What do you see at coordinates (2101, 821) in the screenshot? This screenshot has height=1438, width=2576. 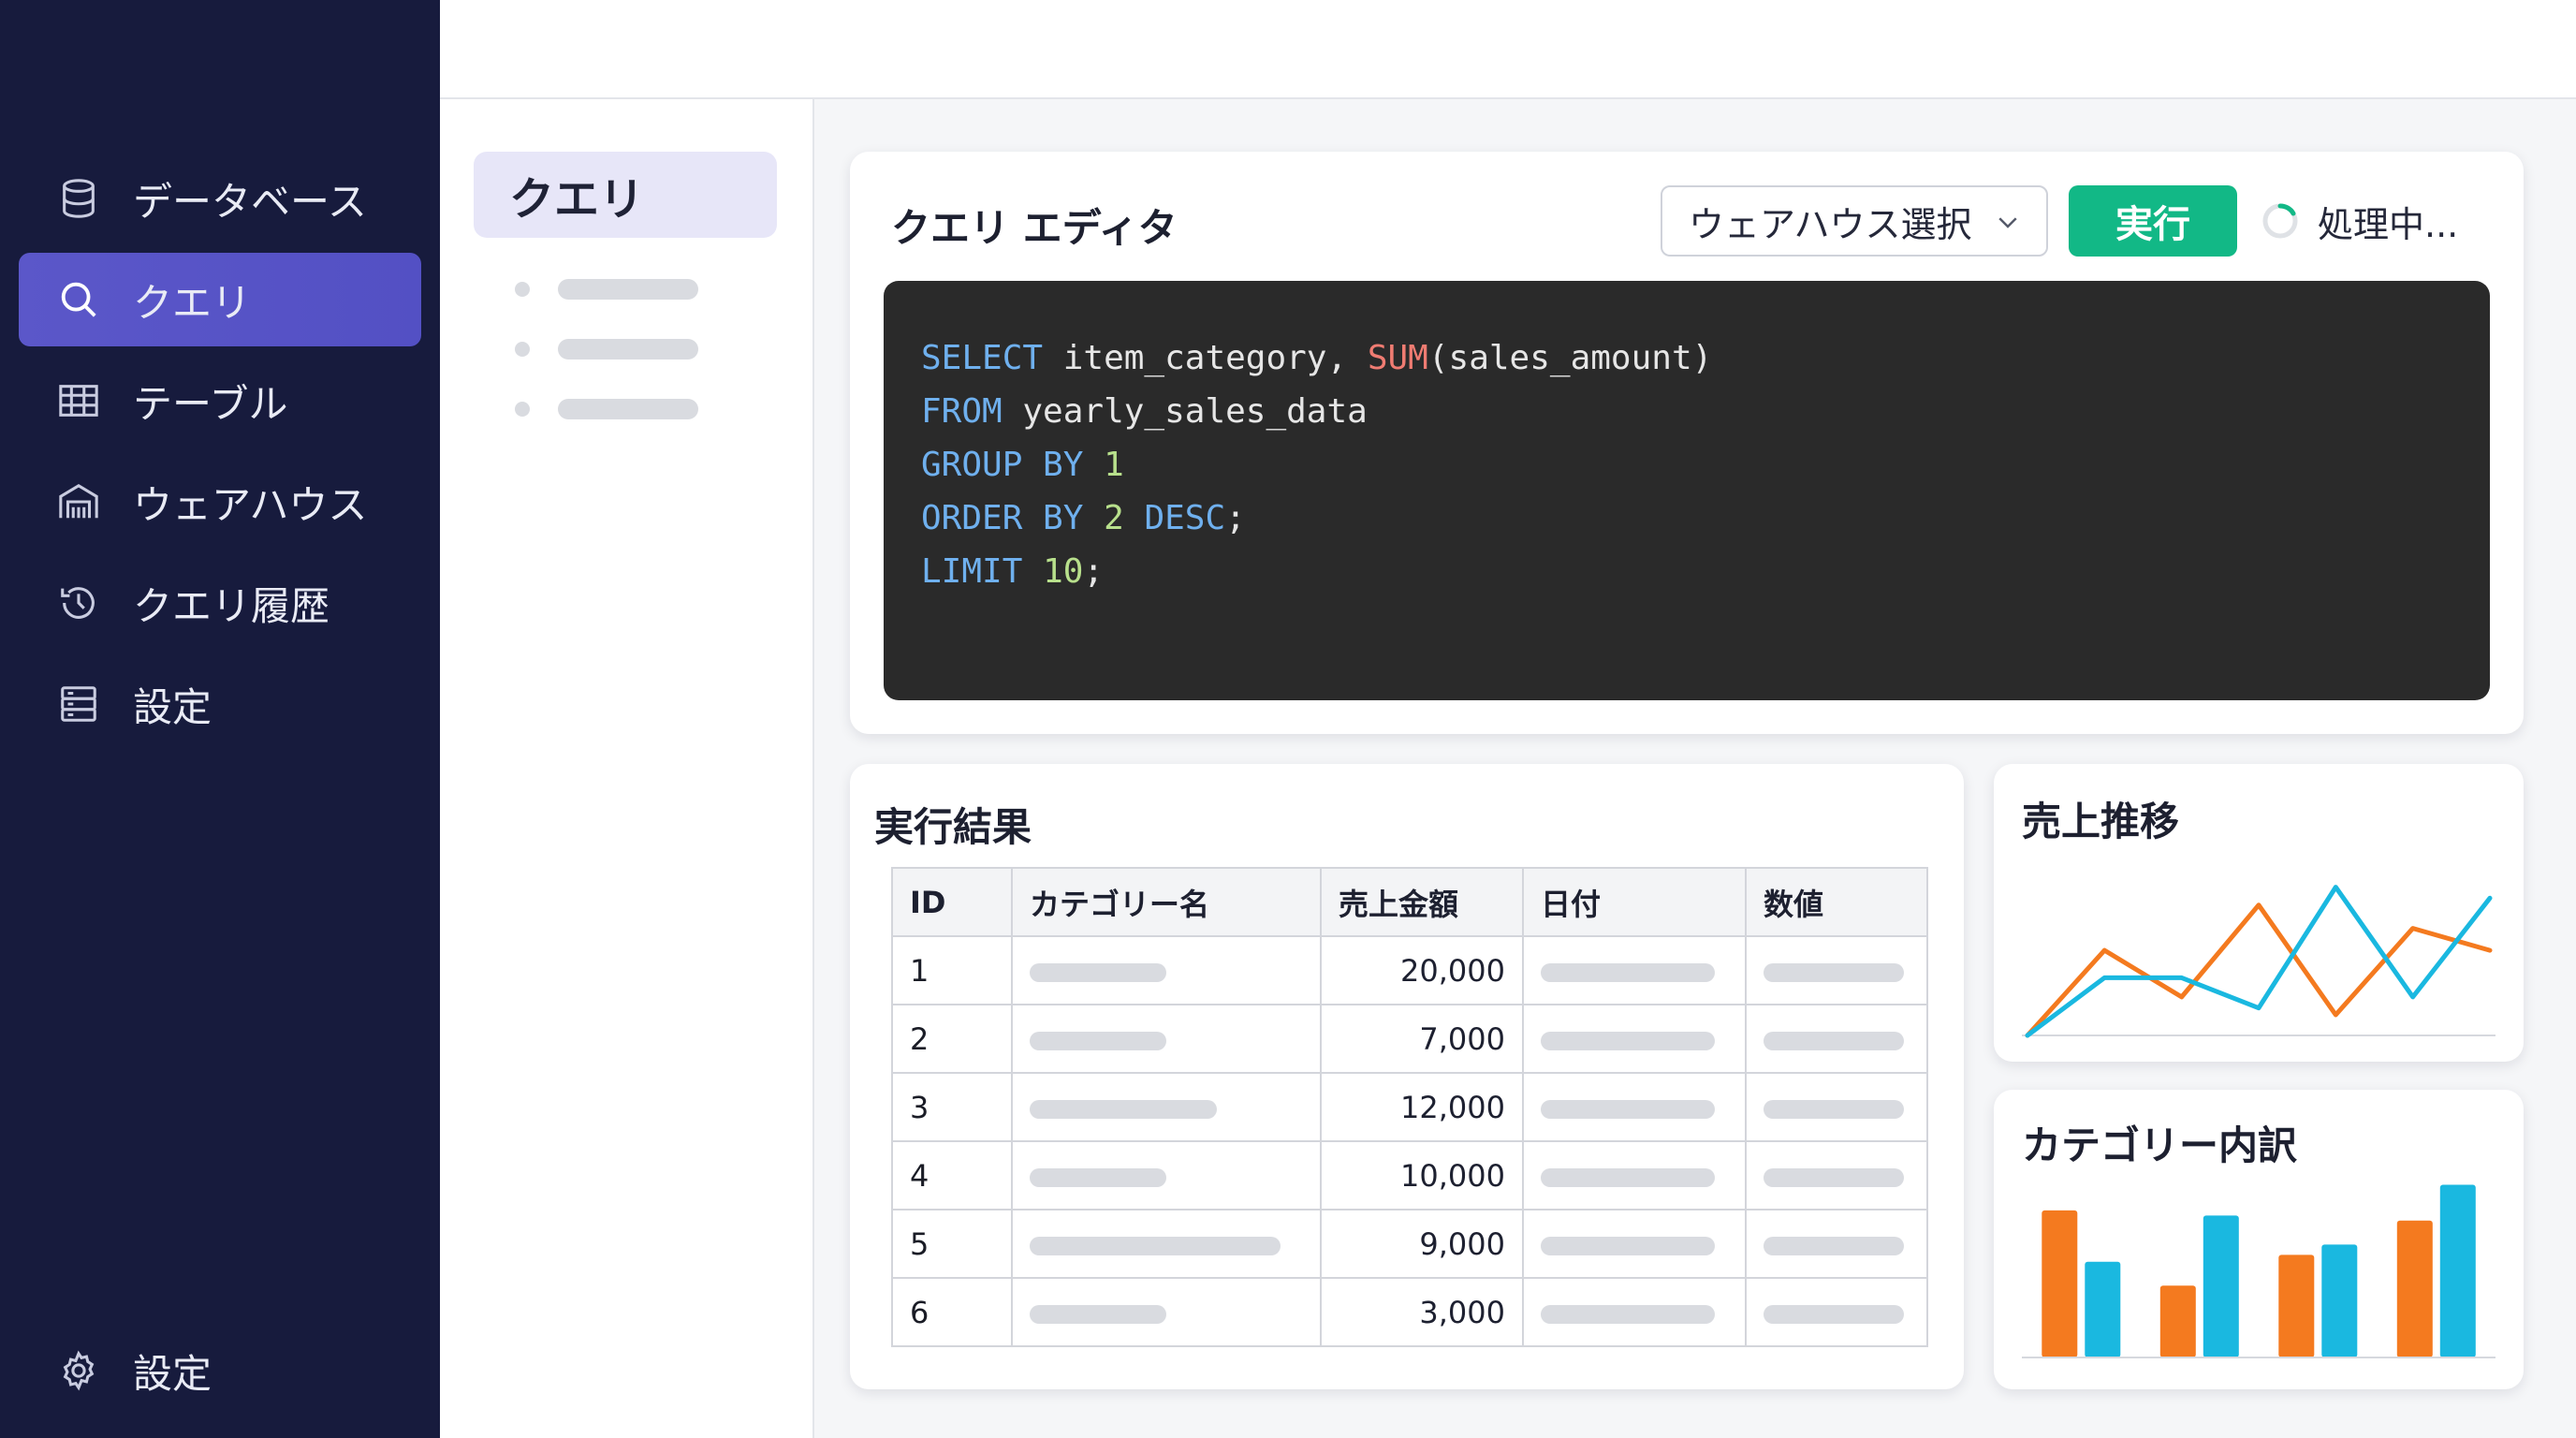 I see `trend-title: 売上推移` at bounding box center [2101, 821].